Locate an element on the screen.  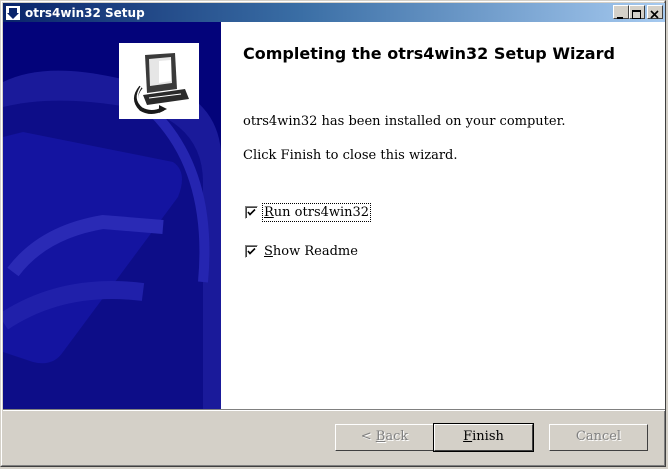
close-button is located at coordinates (655, 12).